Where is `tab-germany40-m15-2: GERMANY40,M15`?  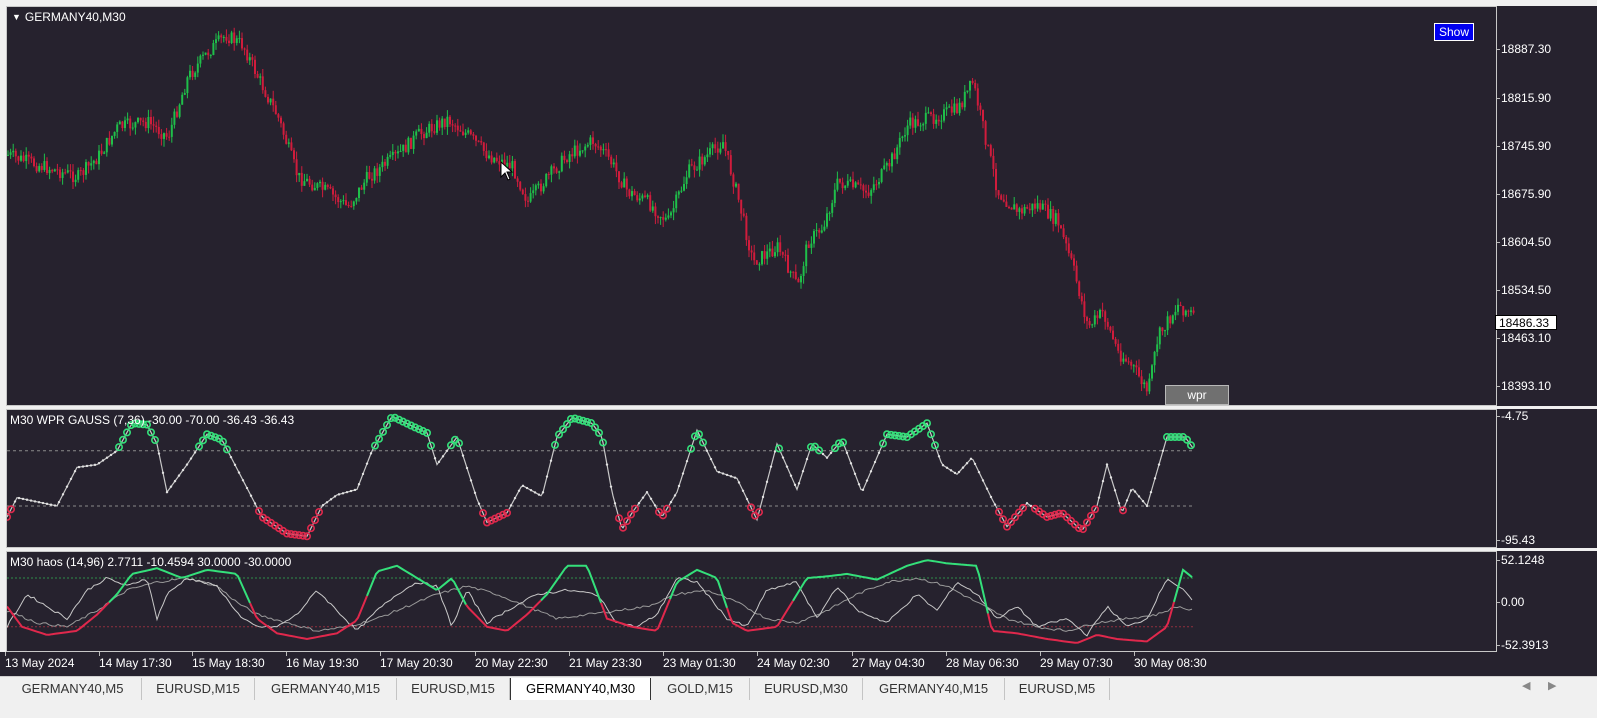
tab-germany40-m15-2: GERMANY40,M15 is located at coordinates (934, 689).